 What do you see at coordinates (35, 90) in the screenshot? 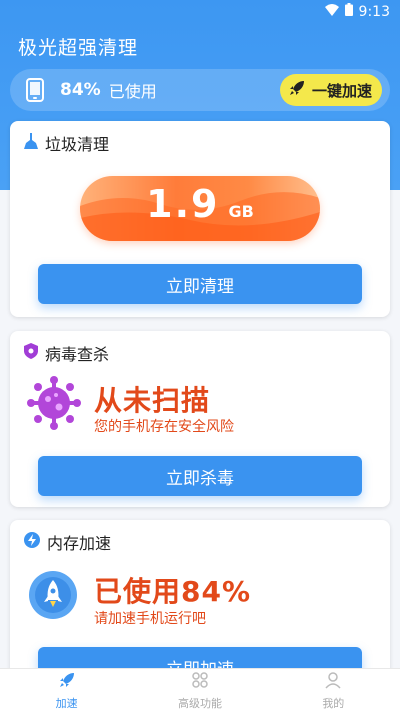
I see `phone-storage-icon` at bounding box center [35, 90].